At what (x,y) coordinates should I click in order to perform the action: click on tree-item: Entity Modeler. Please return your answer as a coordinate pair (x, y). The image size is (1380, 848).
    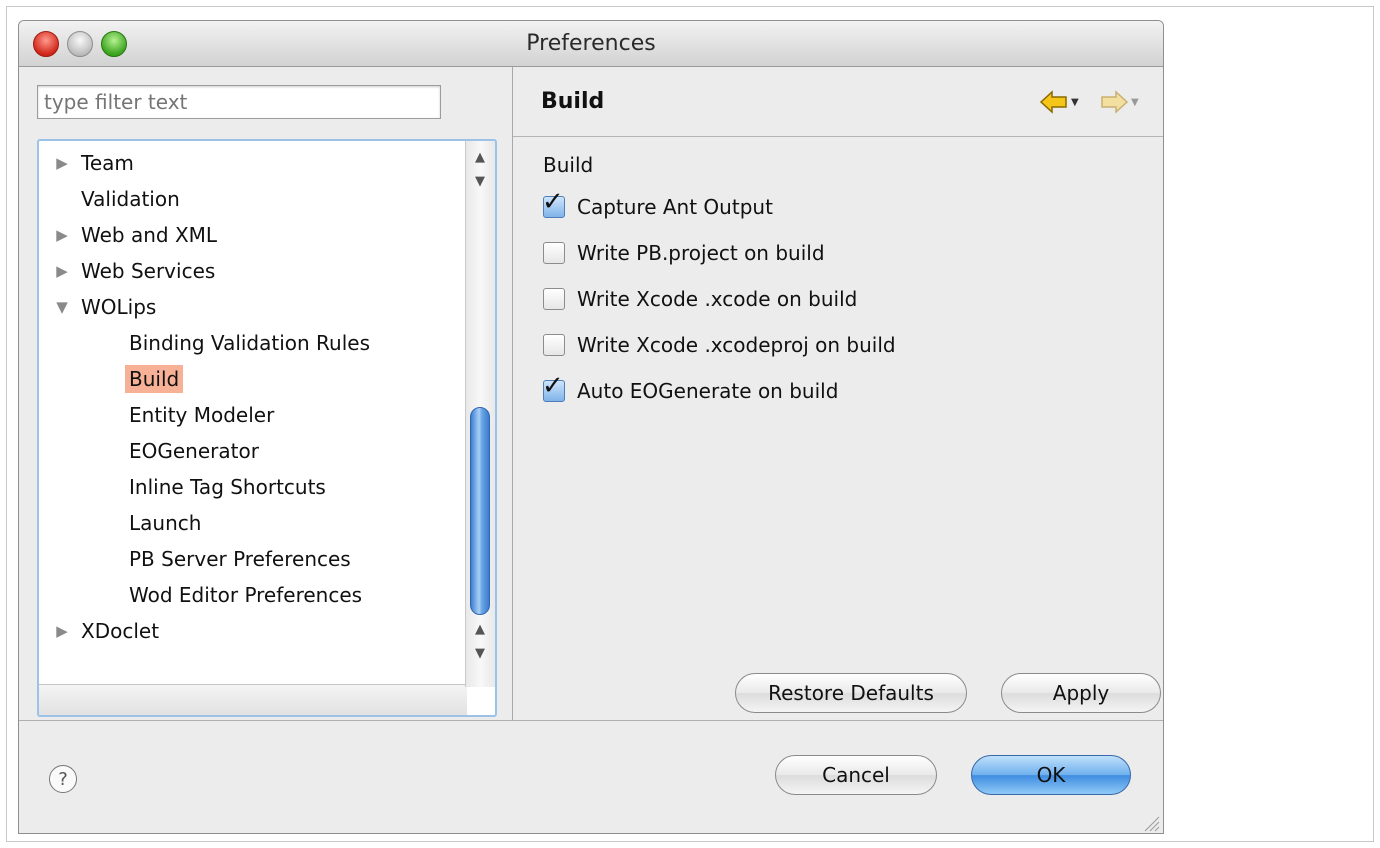
    Looking at the image, I should click on (201, 415).